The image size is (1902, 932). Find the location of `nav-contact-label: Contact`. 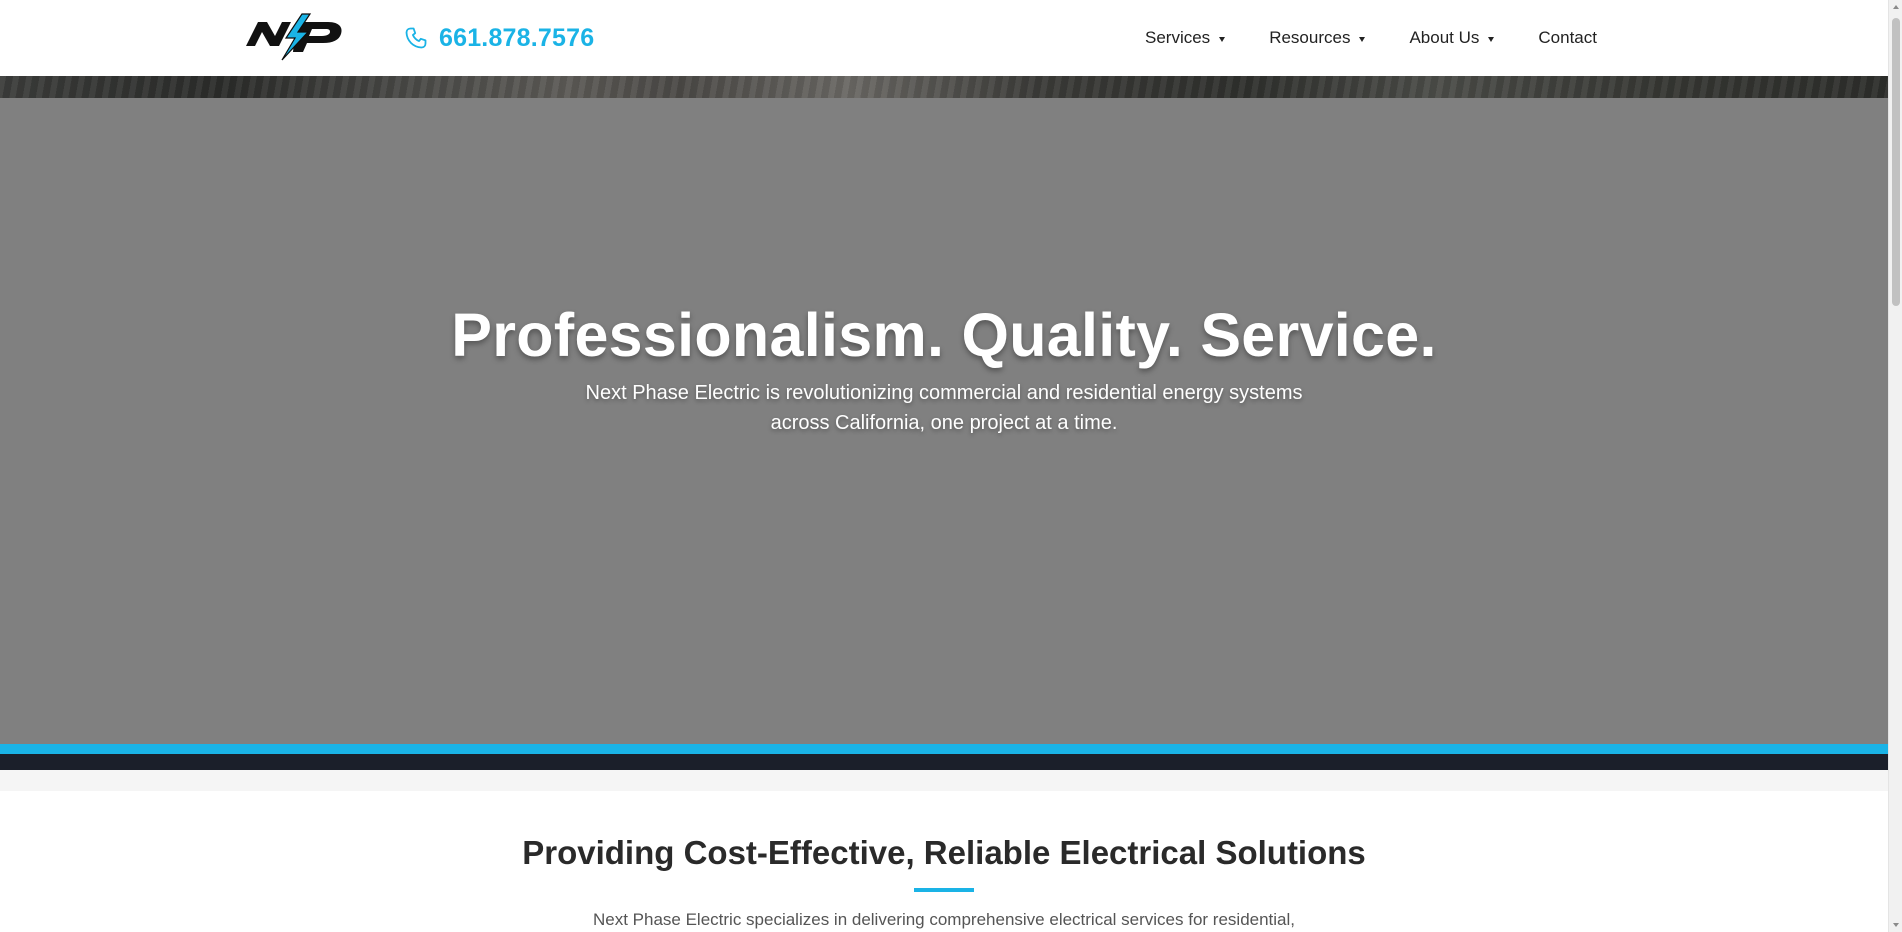

nav-contact-label: Contact is located at coordinates (1567, 37).